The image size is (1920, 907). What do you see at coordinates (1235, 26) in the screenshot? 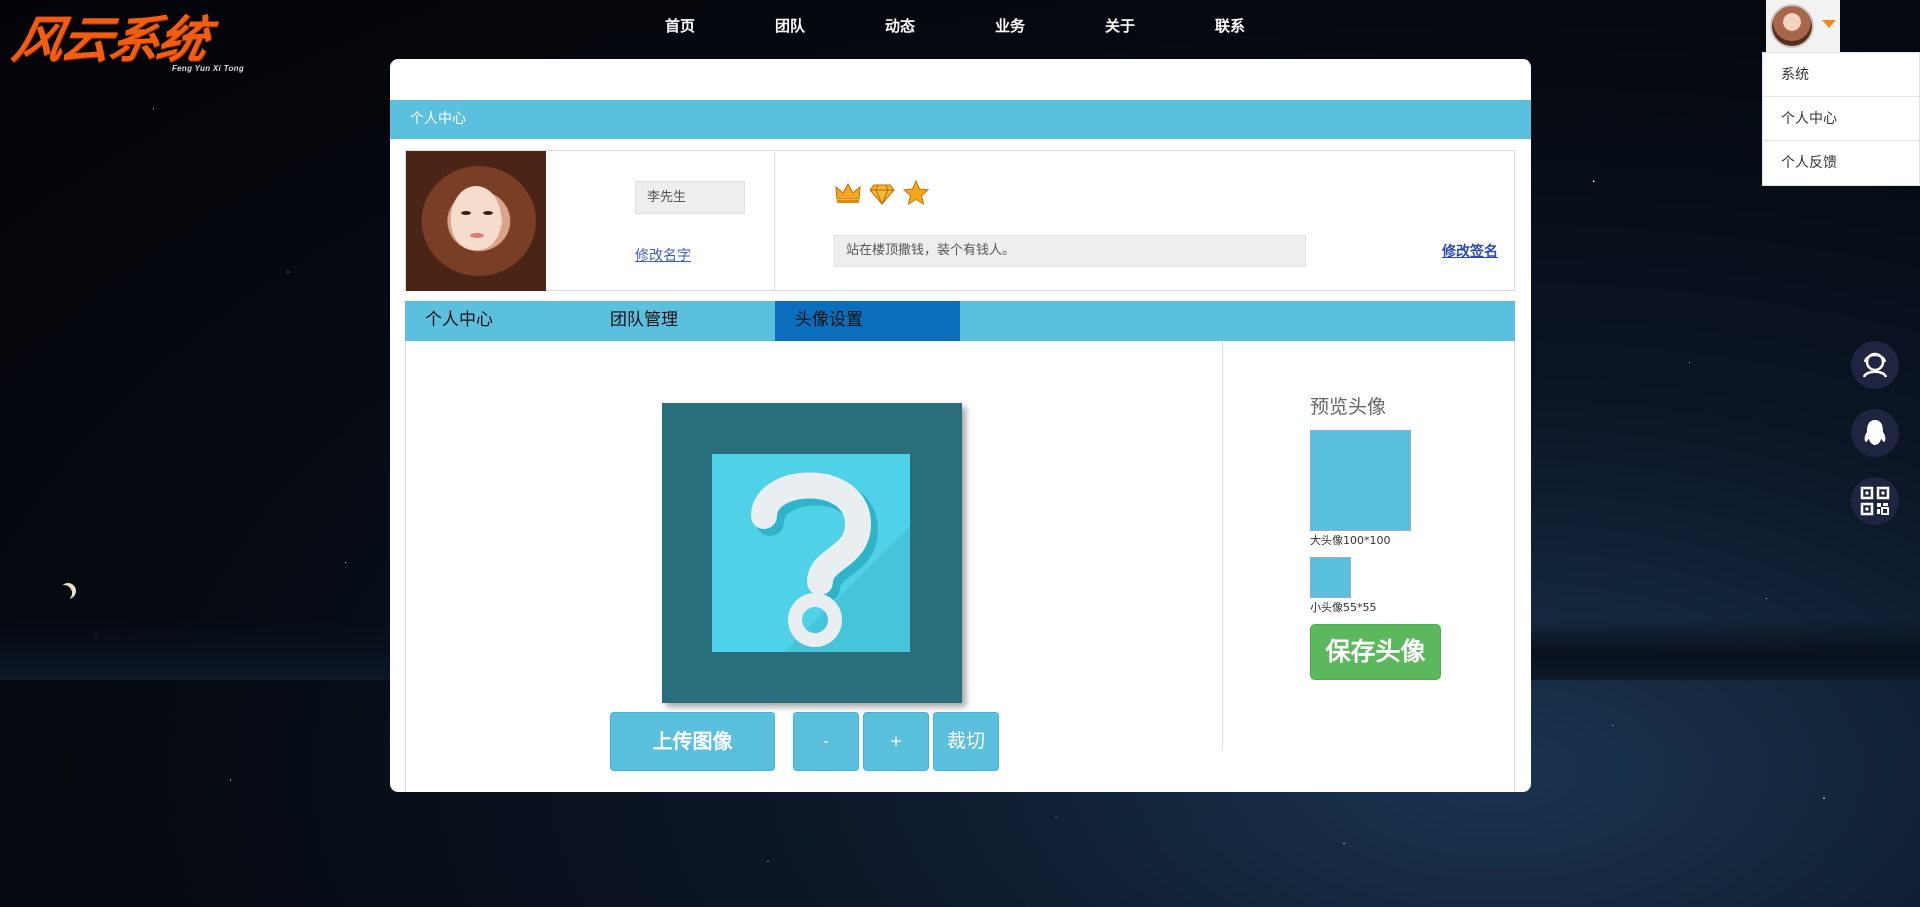
I see `nav-item-contact: 联系` at bounding box center [1235, 26].